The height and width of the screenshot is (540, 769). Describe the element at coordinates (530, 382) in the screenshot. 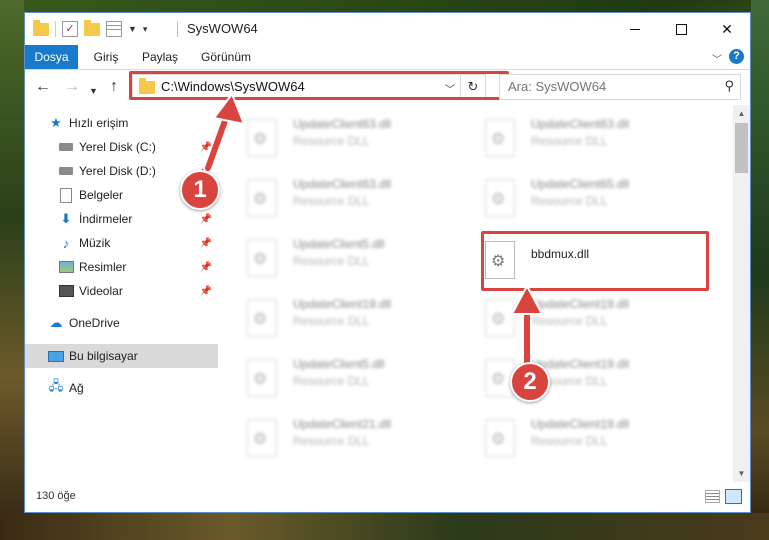

I see `step-2-callout: 2` at that location.